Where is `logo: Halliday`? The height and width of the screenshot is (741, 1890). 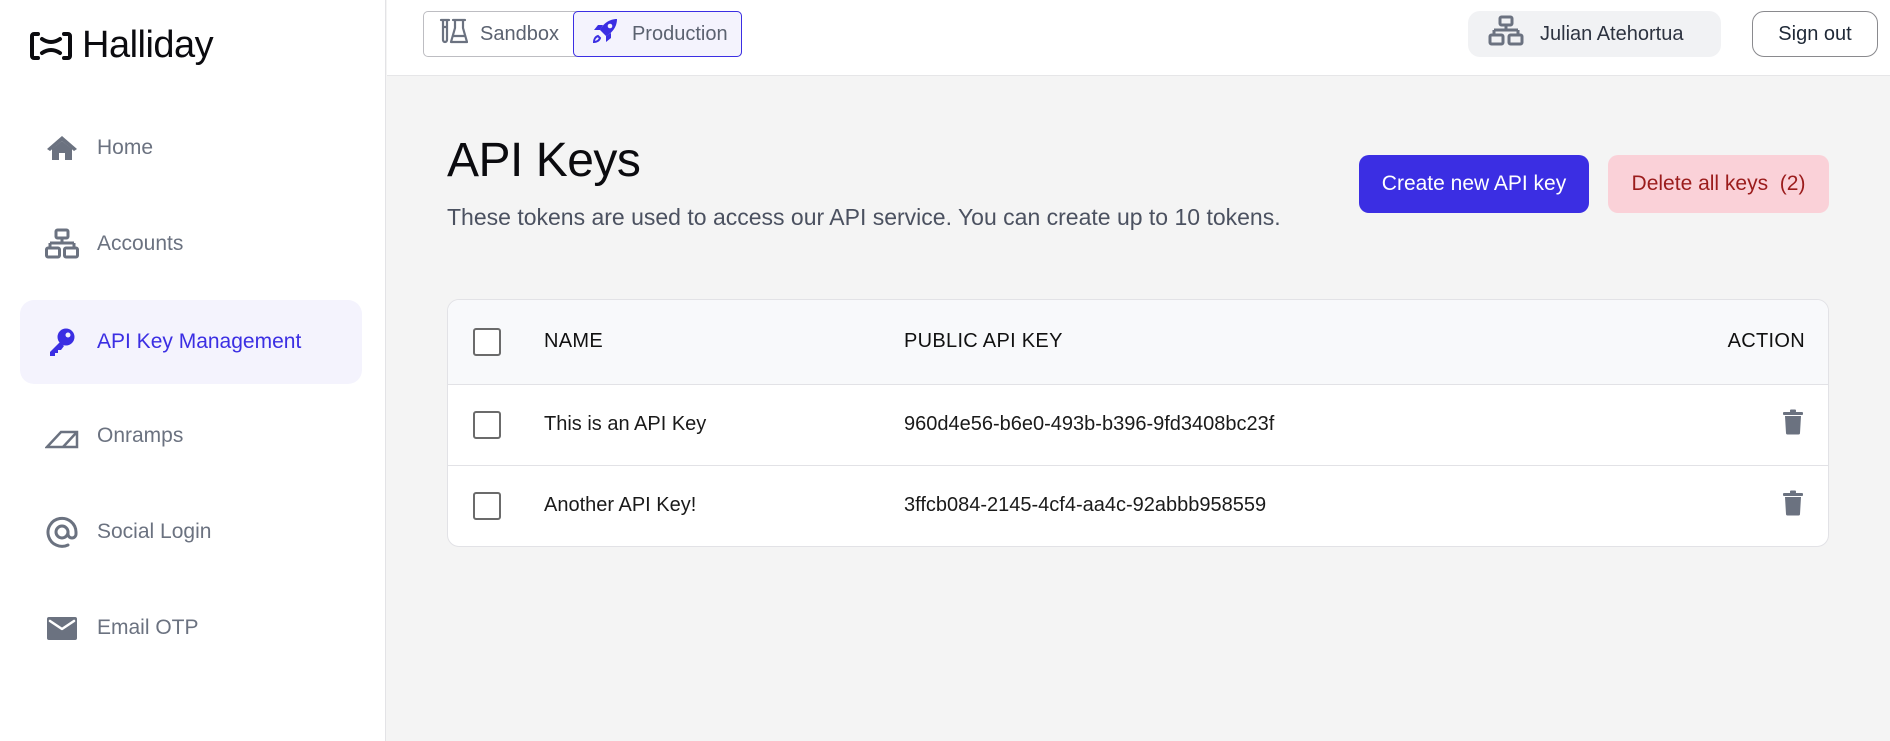 logo: Halliday is located at coordinates (122, 45).